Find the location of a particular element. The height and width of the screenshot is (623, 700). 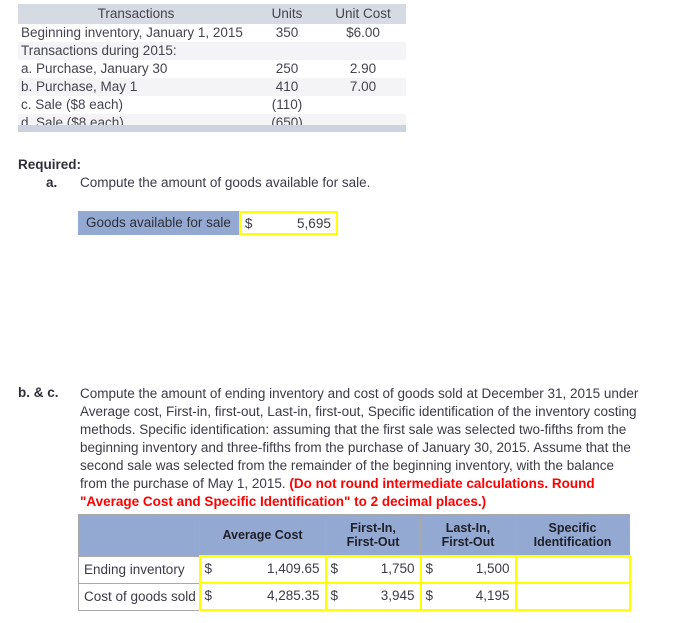

ending-inventory-lifo-input: $ 1,500 is located at coordinates (468, 569).